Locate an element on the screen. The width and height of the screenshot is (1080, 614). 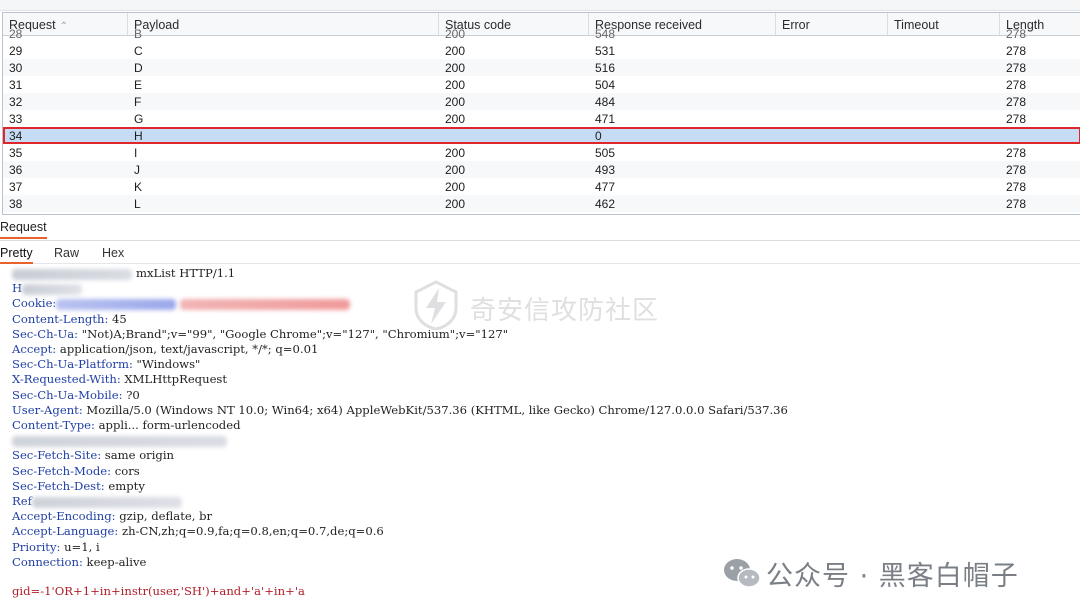
request-header-line: Sec-Fetch-Mode: cors is located at coordinates (76, 471).